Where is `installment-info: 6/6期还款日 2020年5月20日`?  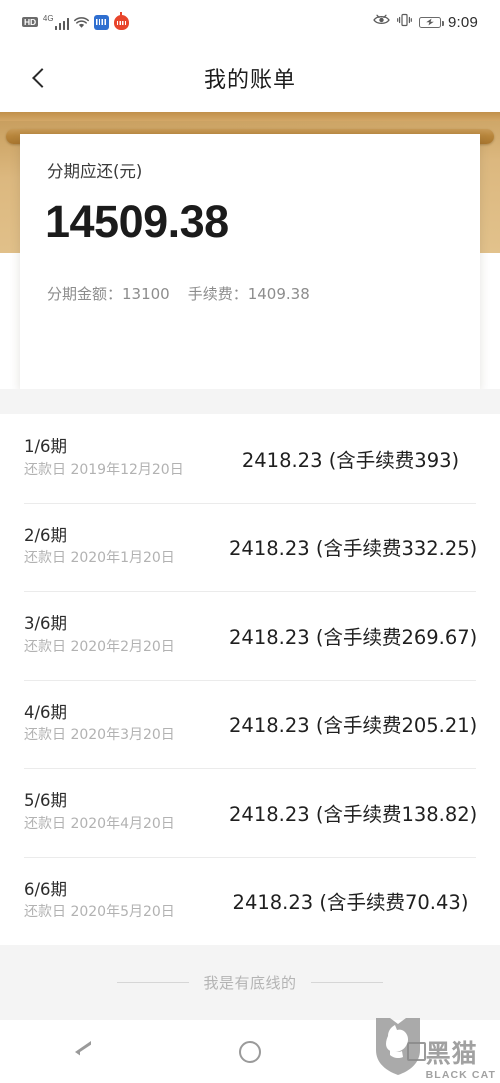
installment-info: 6/6期还款日 2020年5月20日 is located at coordinates (126, 901).